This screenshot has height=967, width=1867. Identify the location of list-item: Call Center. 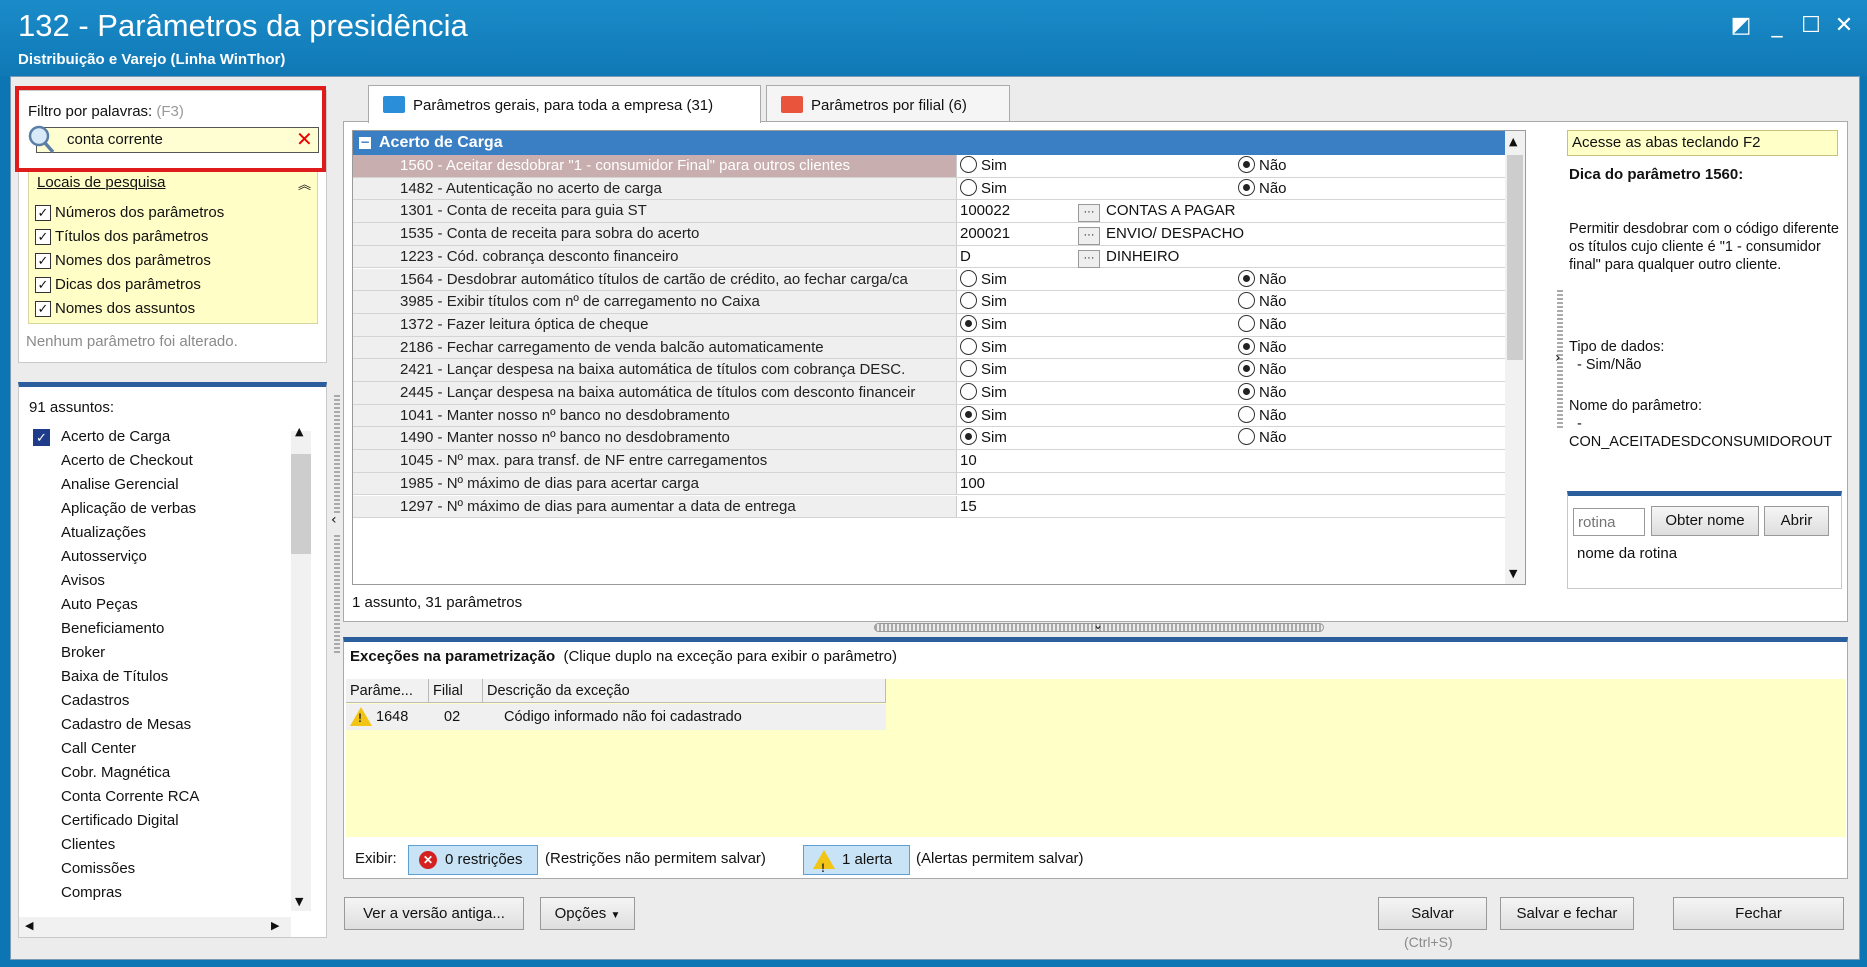
(158, 749).